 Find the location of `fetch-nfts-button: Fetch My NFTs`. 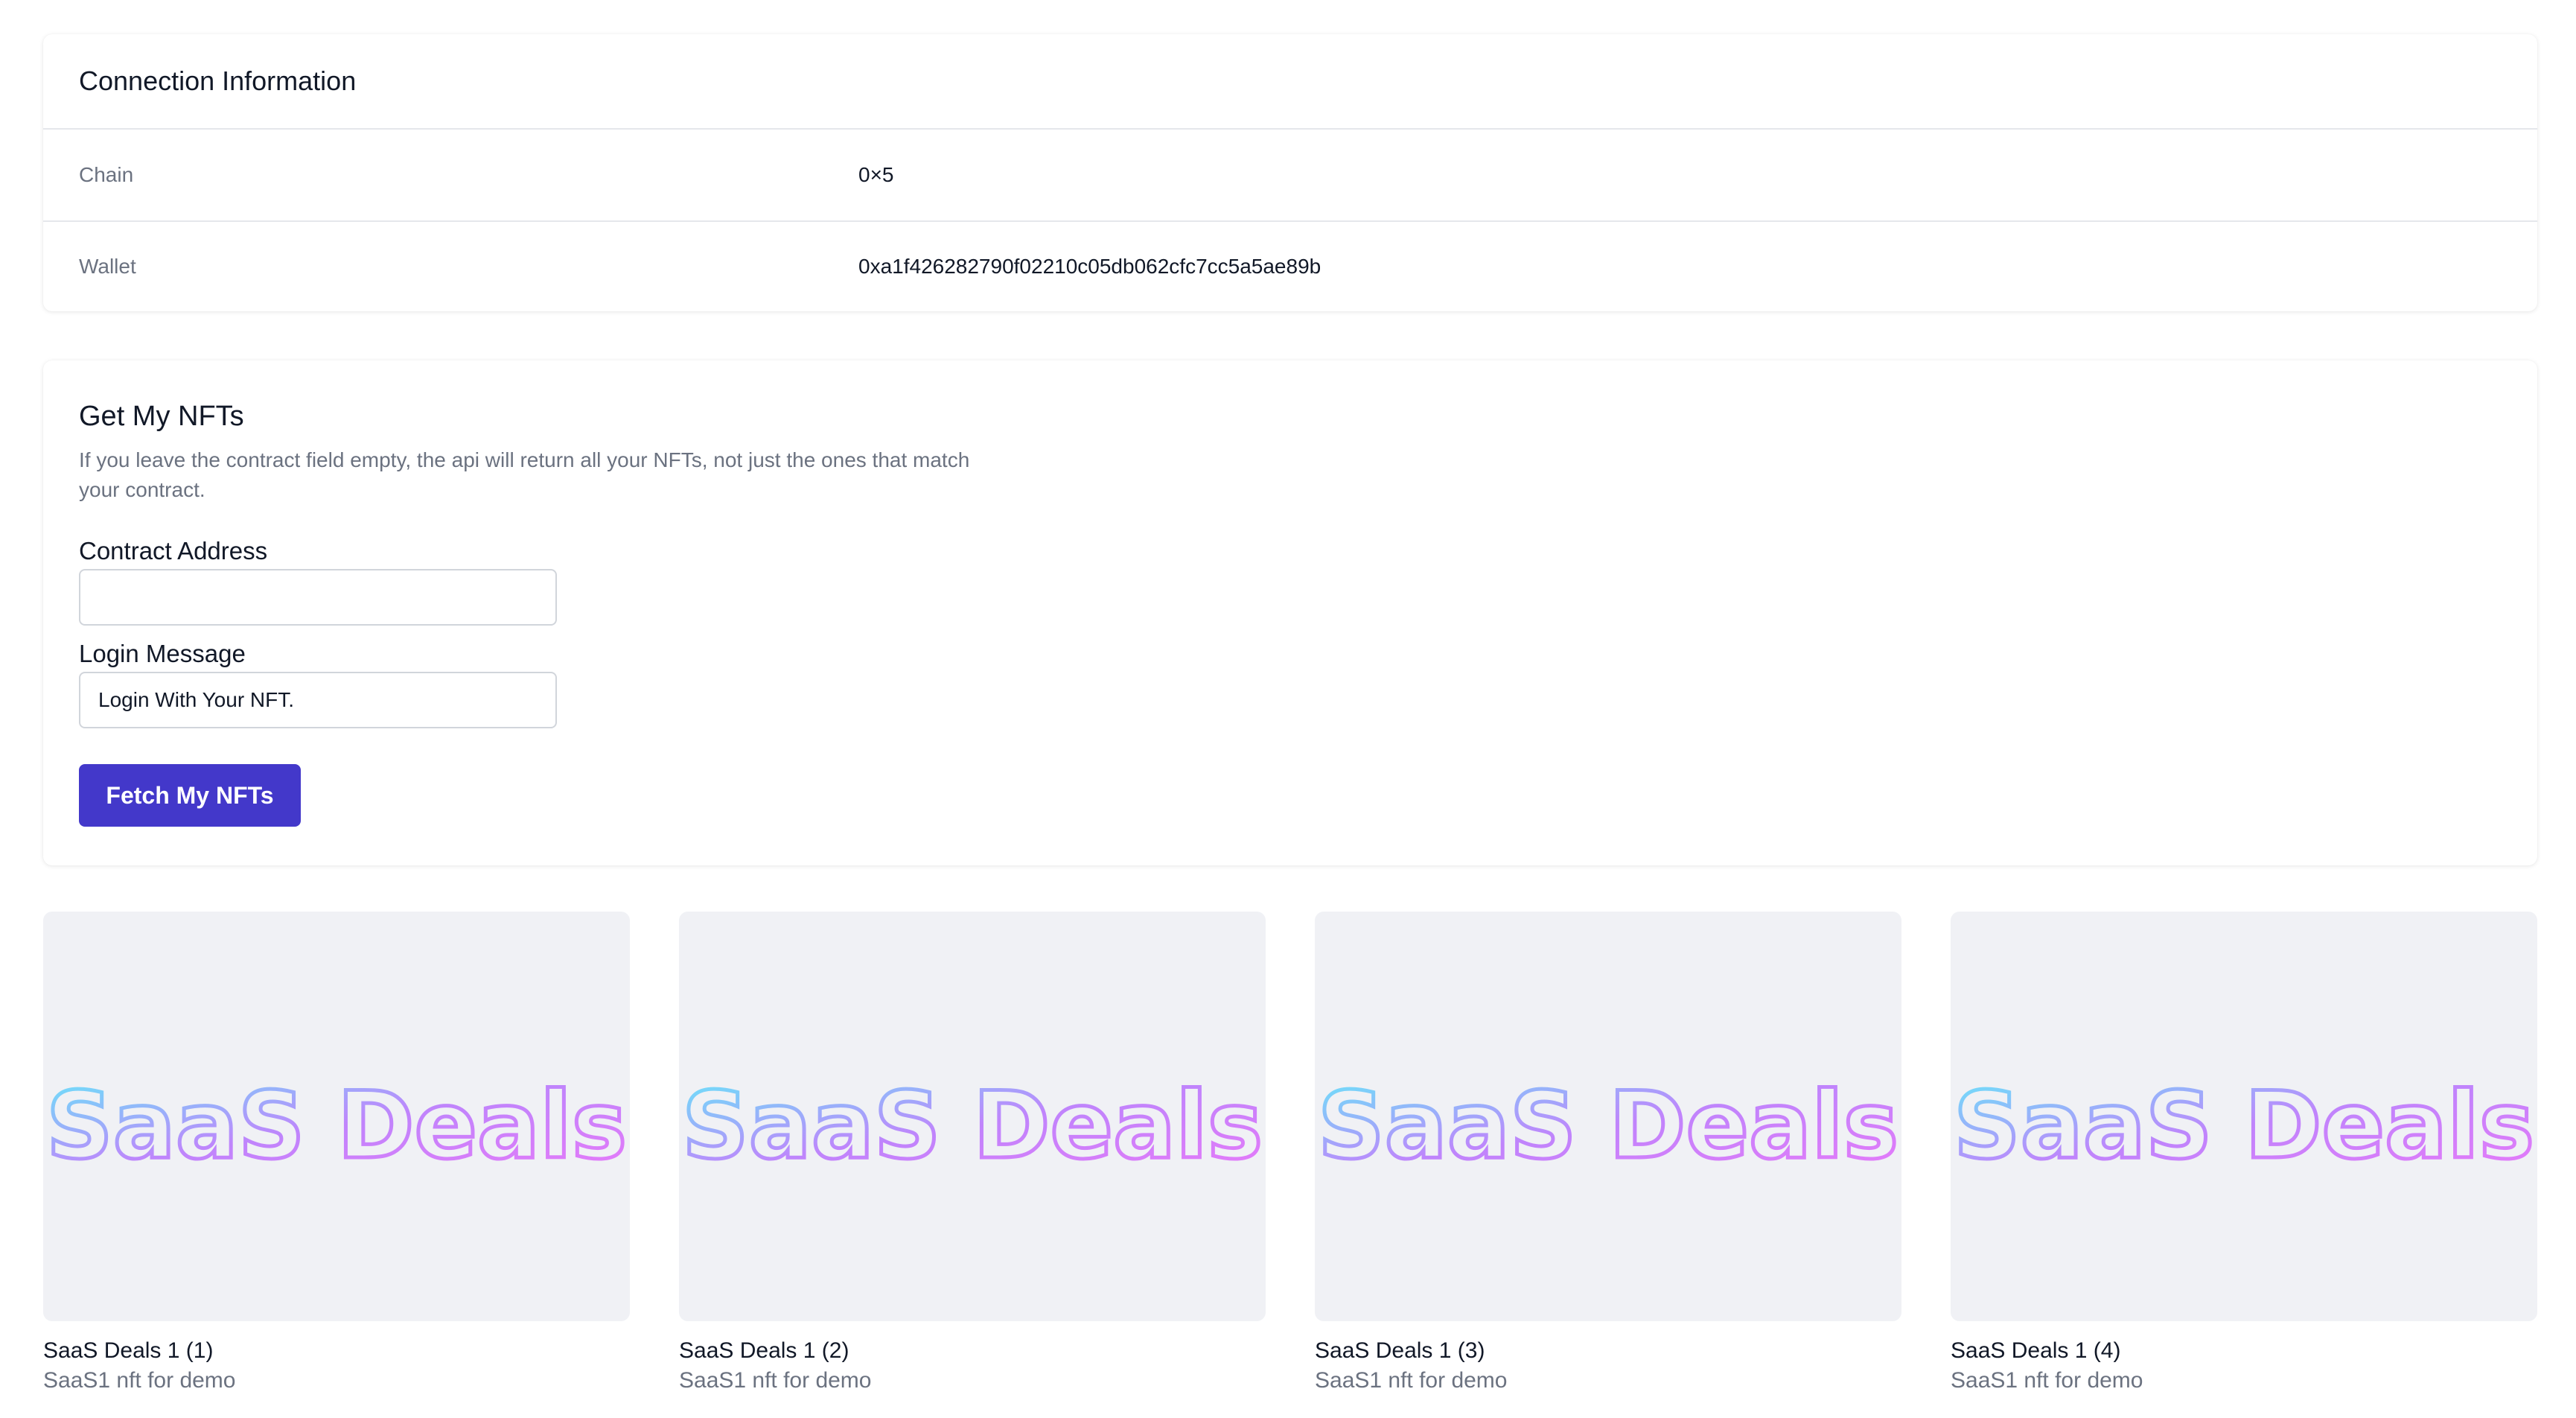

fetch-nfts-button: Fetch My NFTs is located at coordinates (190, 795).